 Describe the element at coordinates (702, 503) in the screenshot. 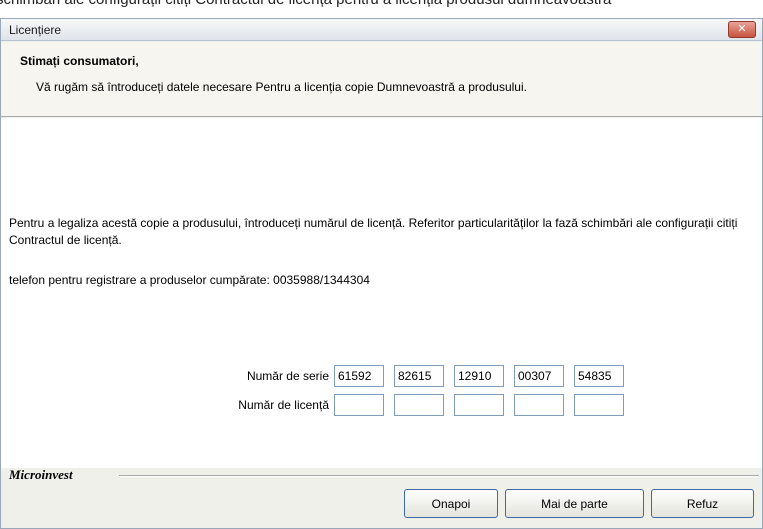

I see `refuse-button: Refuz` at that location.